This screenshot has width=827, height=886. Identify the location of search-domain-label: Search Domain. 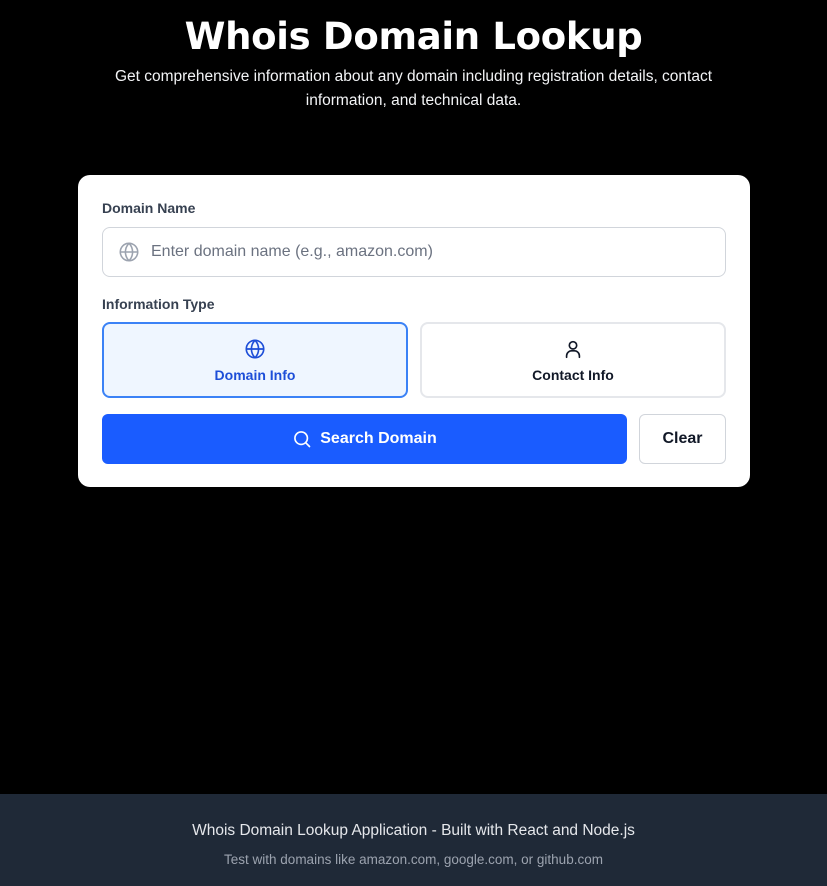
(378, 438).